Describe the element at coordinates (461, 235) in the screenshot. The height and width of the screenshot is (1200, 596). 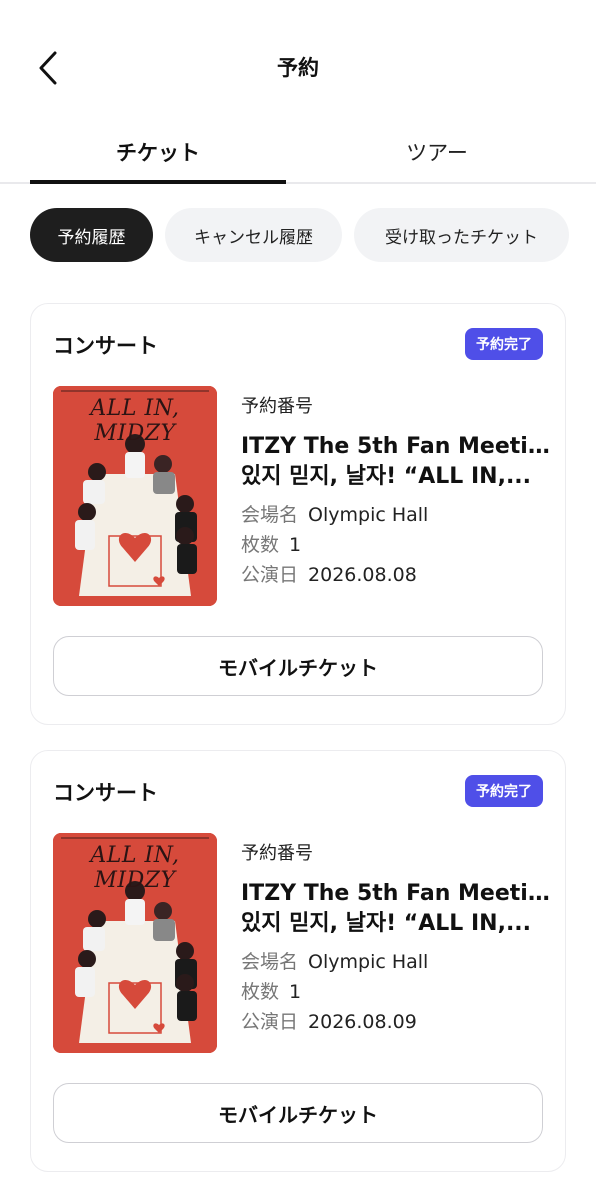
I see `chip-received-tickets: 受け取ったチケット` at that location.